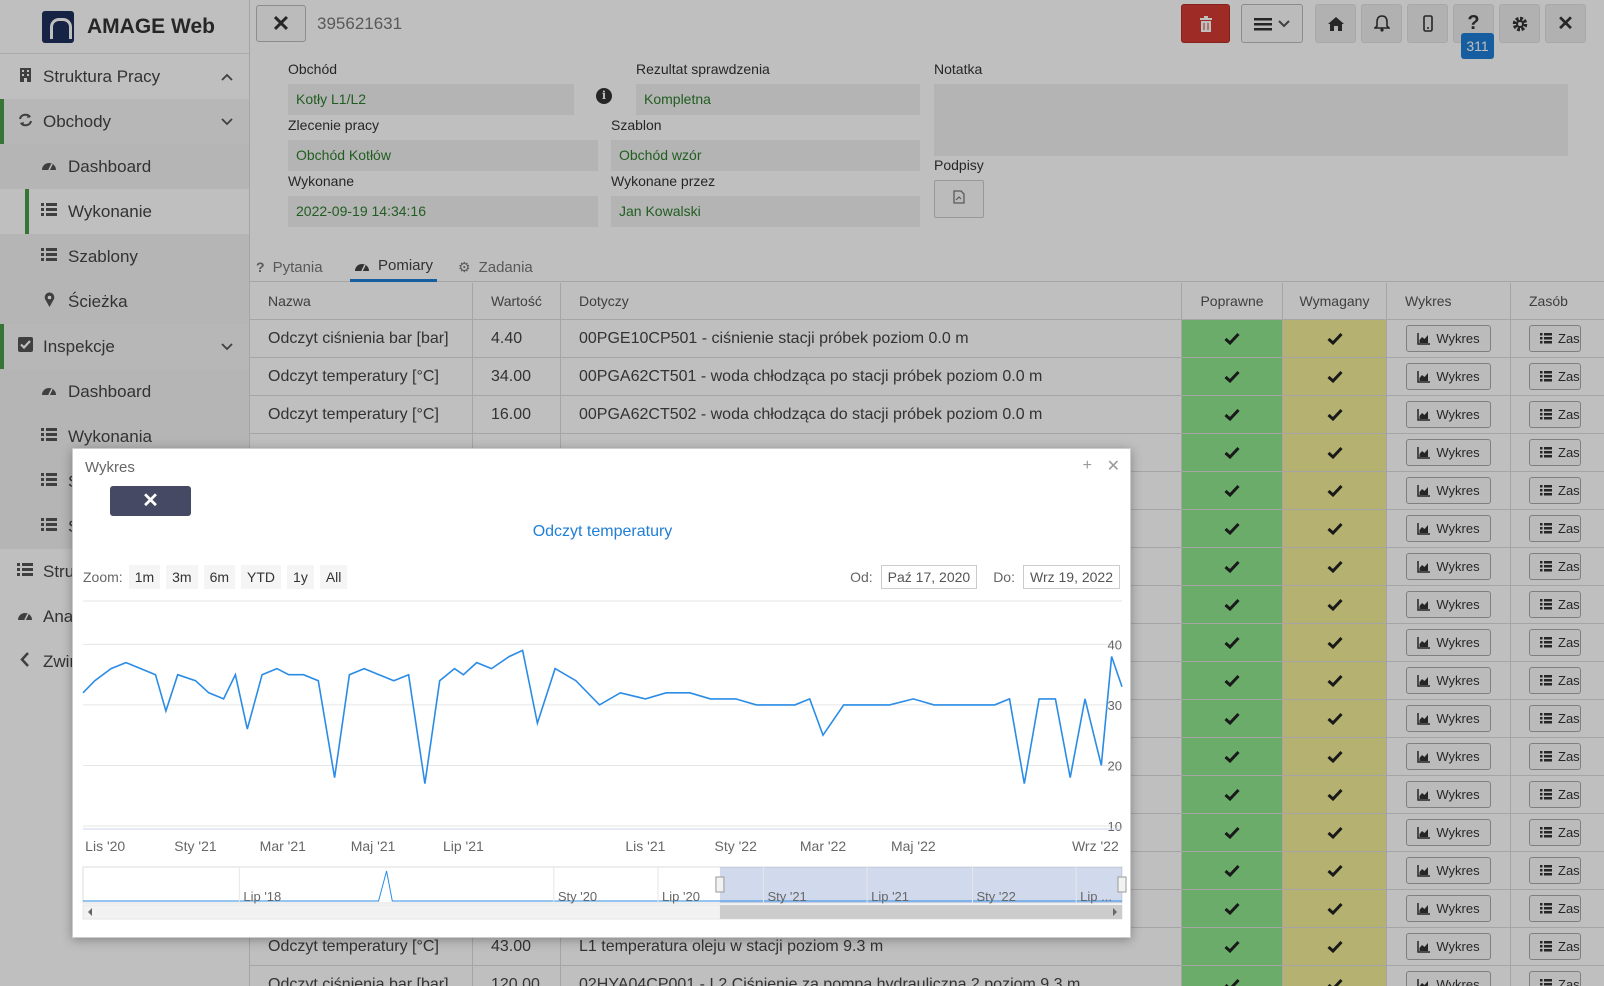 The width and height of the screenshot is (1604, 986). I want to click on x-tick-label: Lis '21, so click(645, 846).